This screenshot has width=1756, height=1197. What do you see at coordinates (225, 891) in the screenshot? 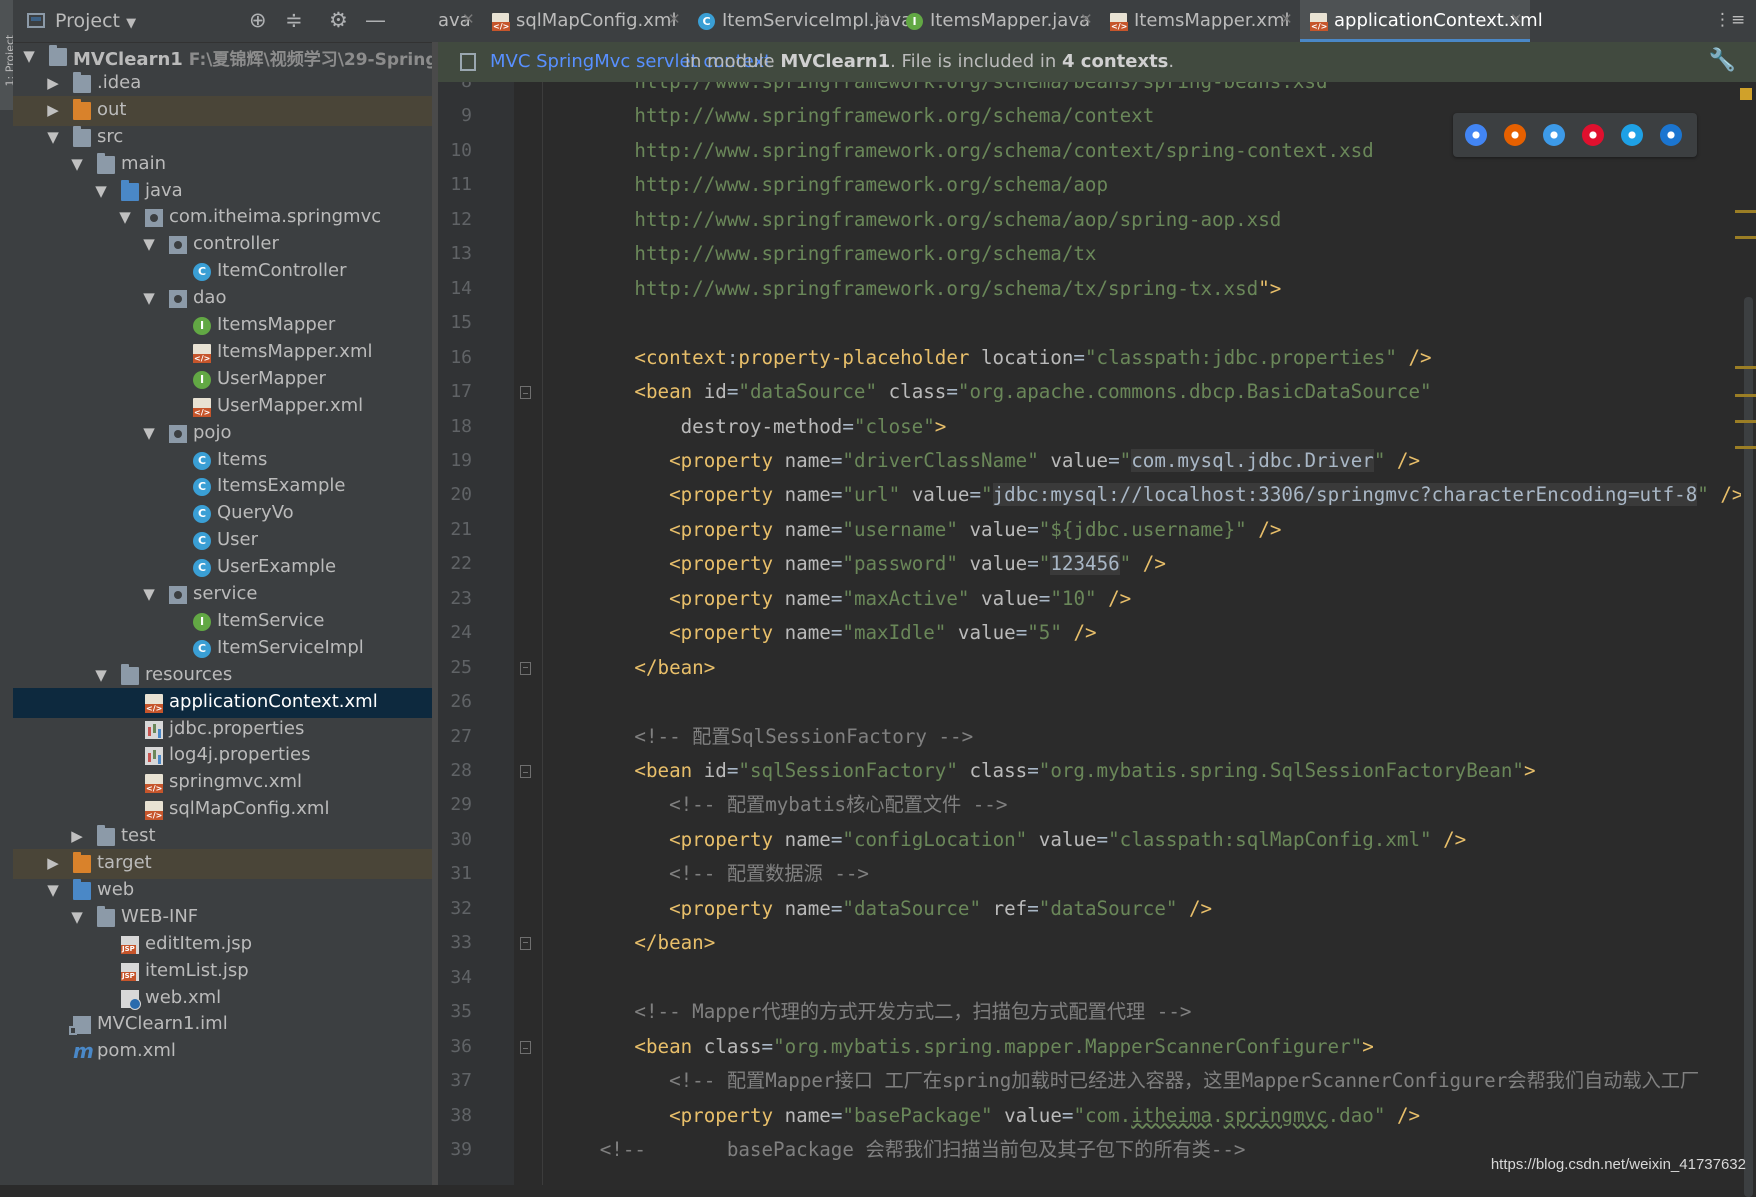
I see `tree-item: ▼ web` at bounding box center [225, 891].